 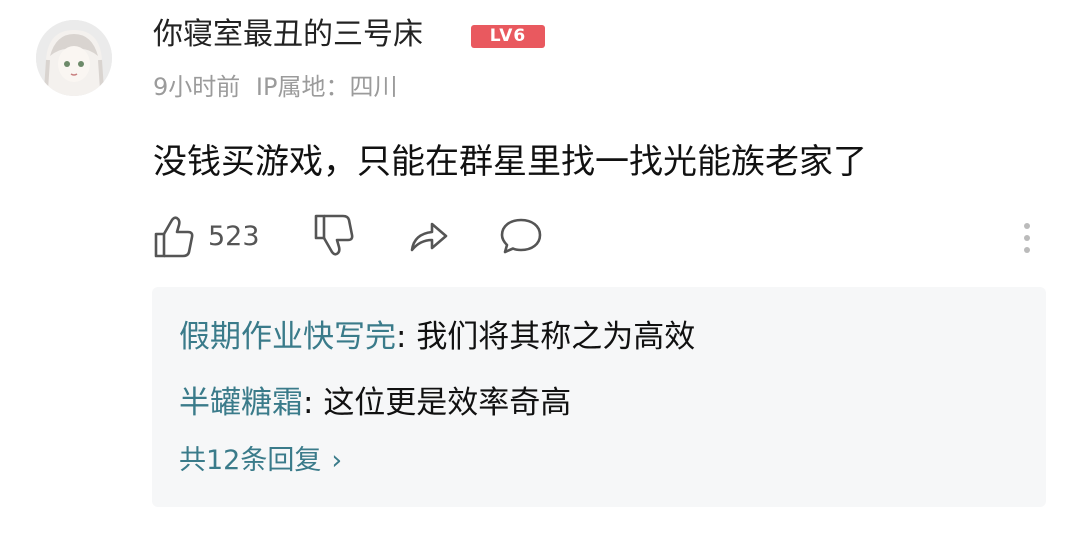 What do you see at coordinates (510, 162) in the screenshot?
I see `comment-text: 没钱买游戏，只能在群星里找一找光能族老家了` at bounding box center [510, 162].